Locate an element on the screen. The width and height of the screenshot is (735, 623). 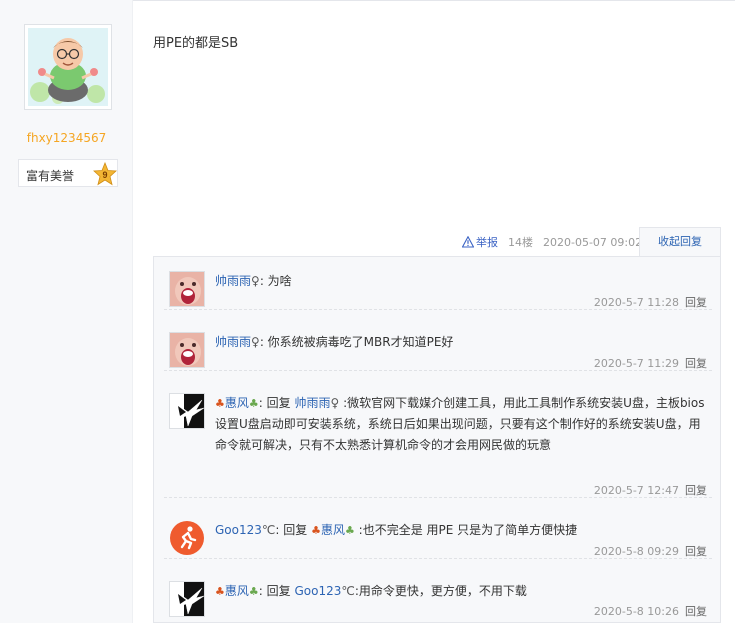
reply-body: ♣惠风♣: 回复 Goo123℃:用命令更快，更方便，不用下载 is located at coordinates (462, 591).